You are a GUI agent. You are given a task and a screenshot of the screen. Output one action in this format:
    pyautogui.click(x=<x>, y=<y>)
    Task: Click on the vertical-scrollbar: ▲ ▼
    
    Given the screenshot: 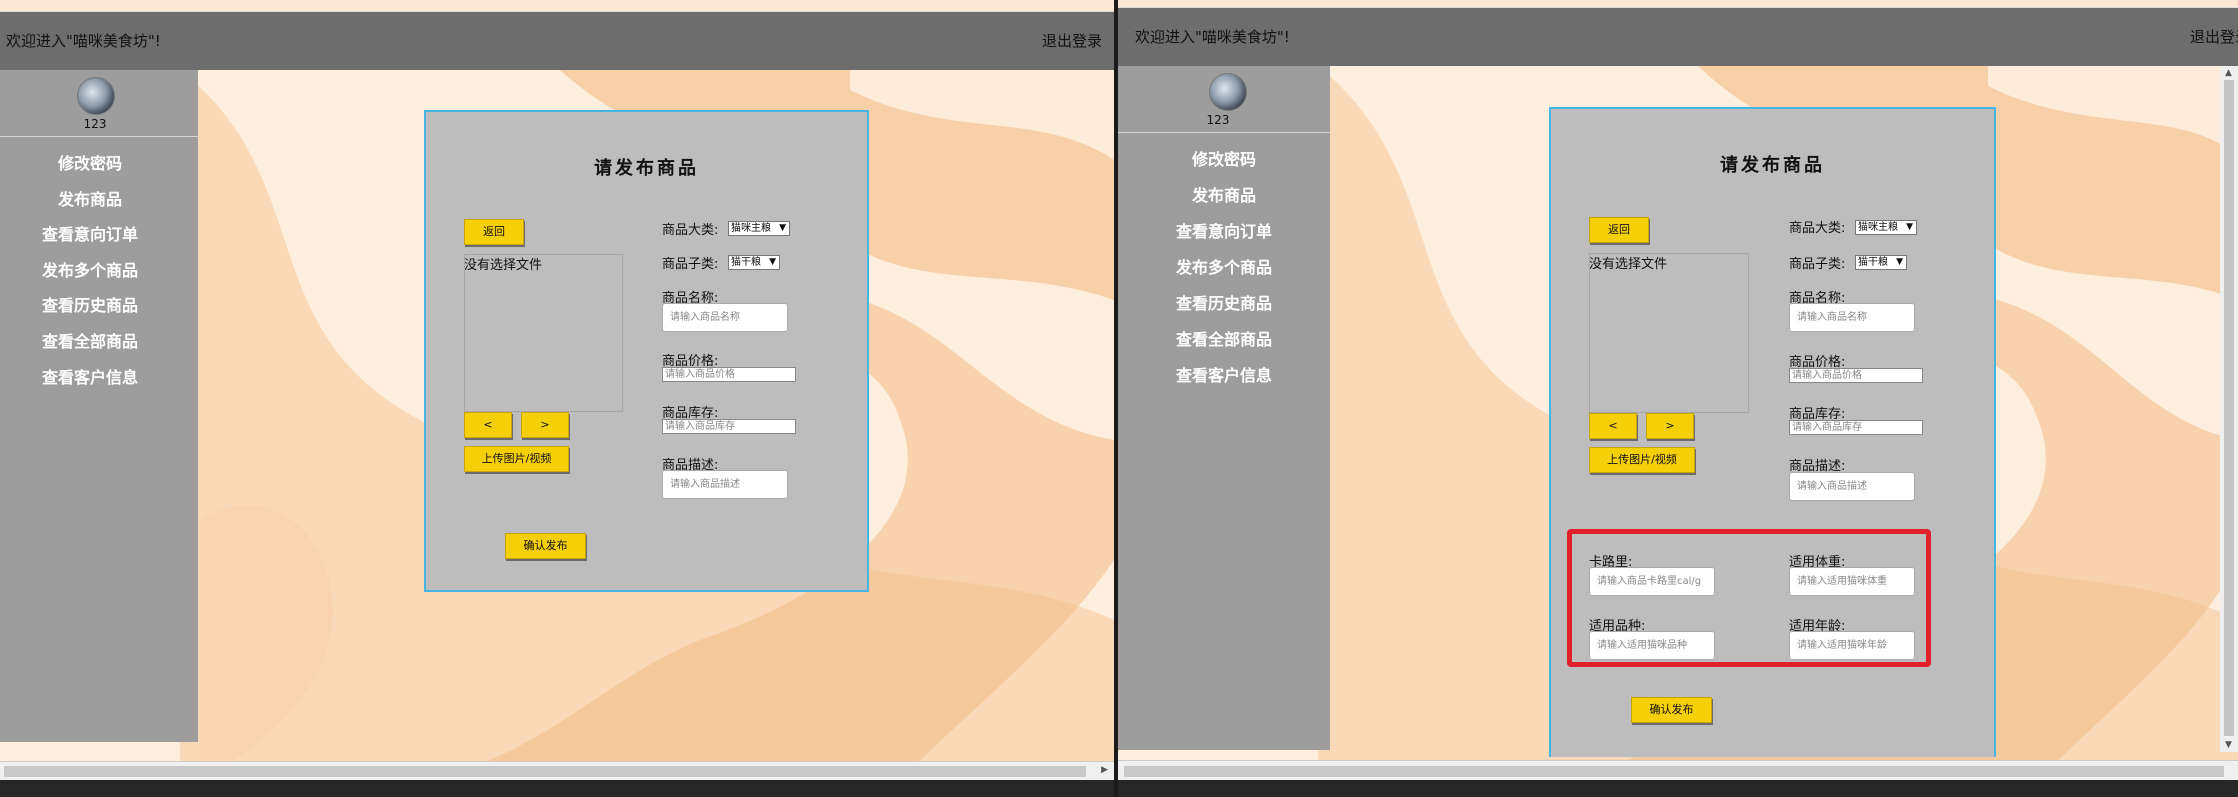 What is the action you would take?
    pyautogui.click(x=2229, y=409)
    